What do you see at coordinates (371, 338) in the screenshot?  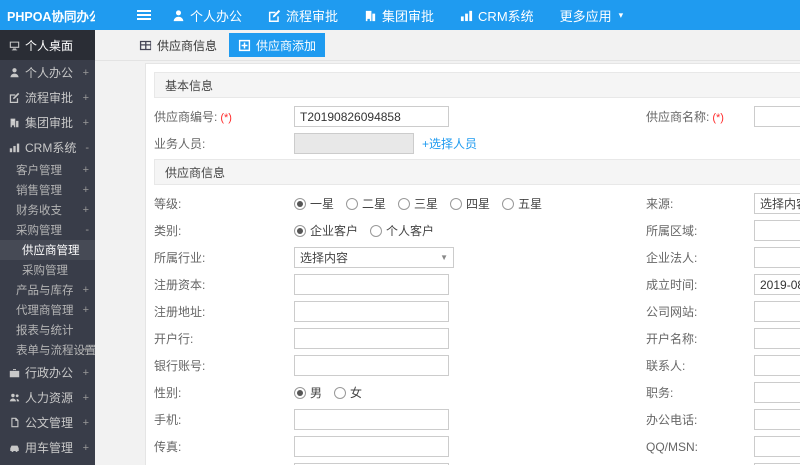 I see `bank-input` at bounding box center [371, 338].